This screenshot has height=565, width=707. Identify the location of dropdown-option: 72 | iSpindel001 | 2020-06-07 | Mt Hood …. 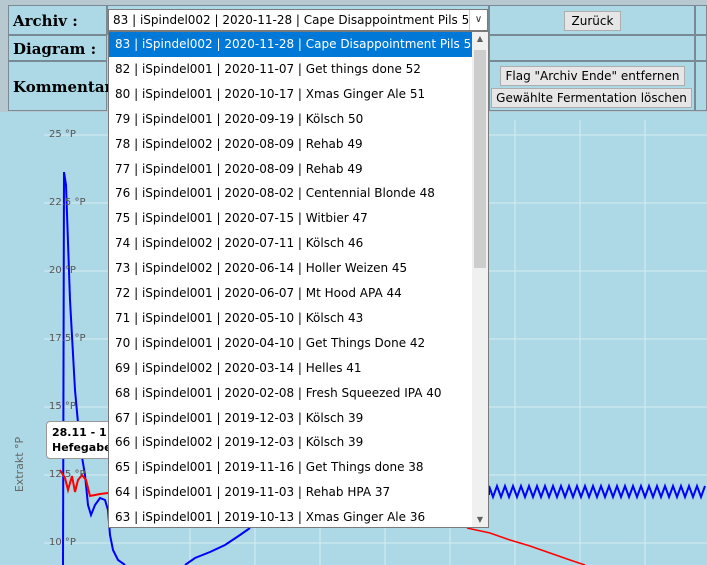
(291, 293).